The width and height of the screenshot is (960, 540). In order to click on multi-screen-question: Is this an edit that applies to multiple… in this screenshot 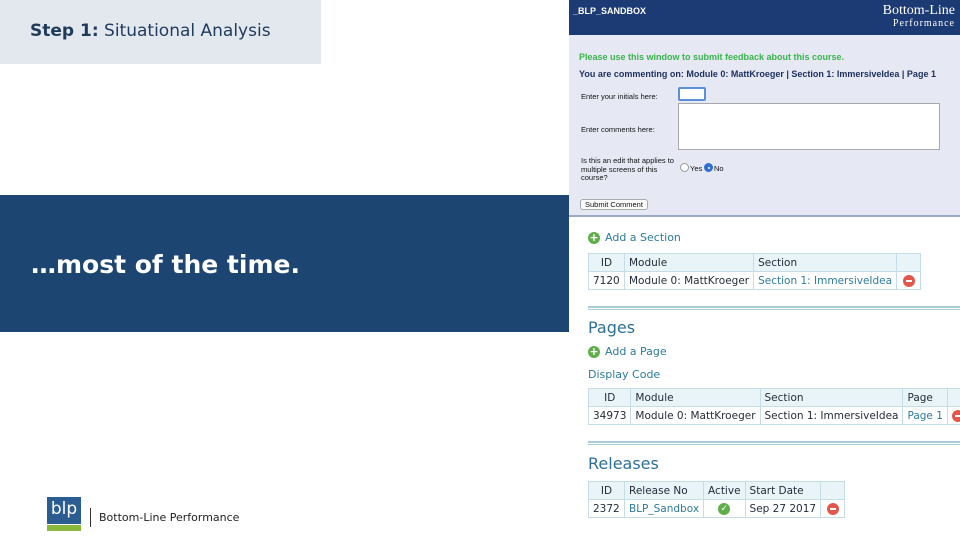, I will do `click(627, 169)`.